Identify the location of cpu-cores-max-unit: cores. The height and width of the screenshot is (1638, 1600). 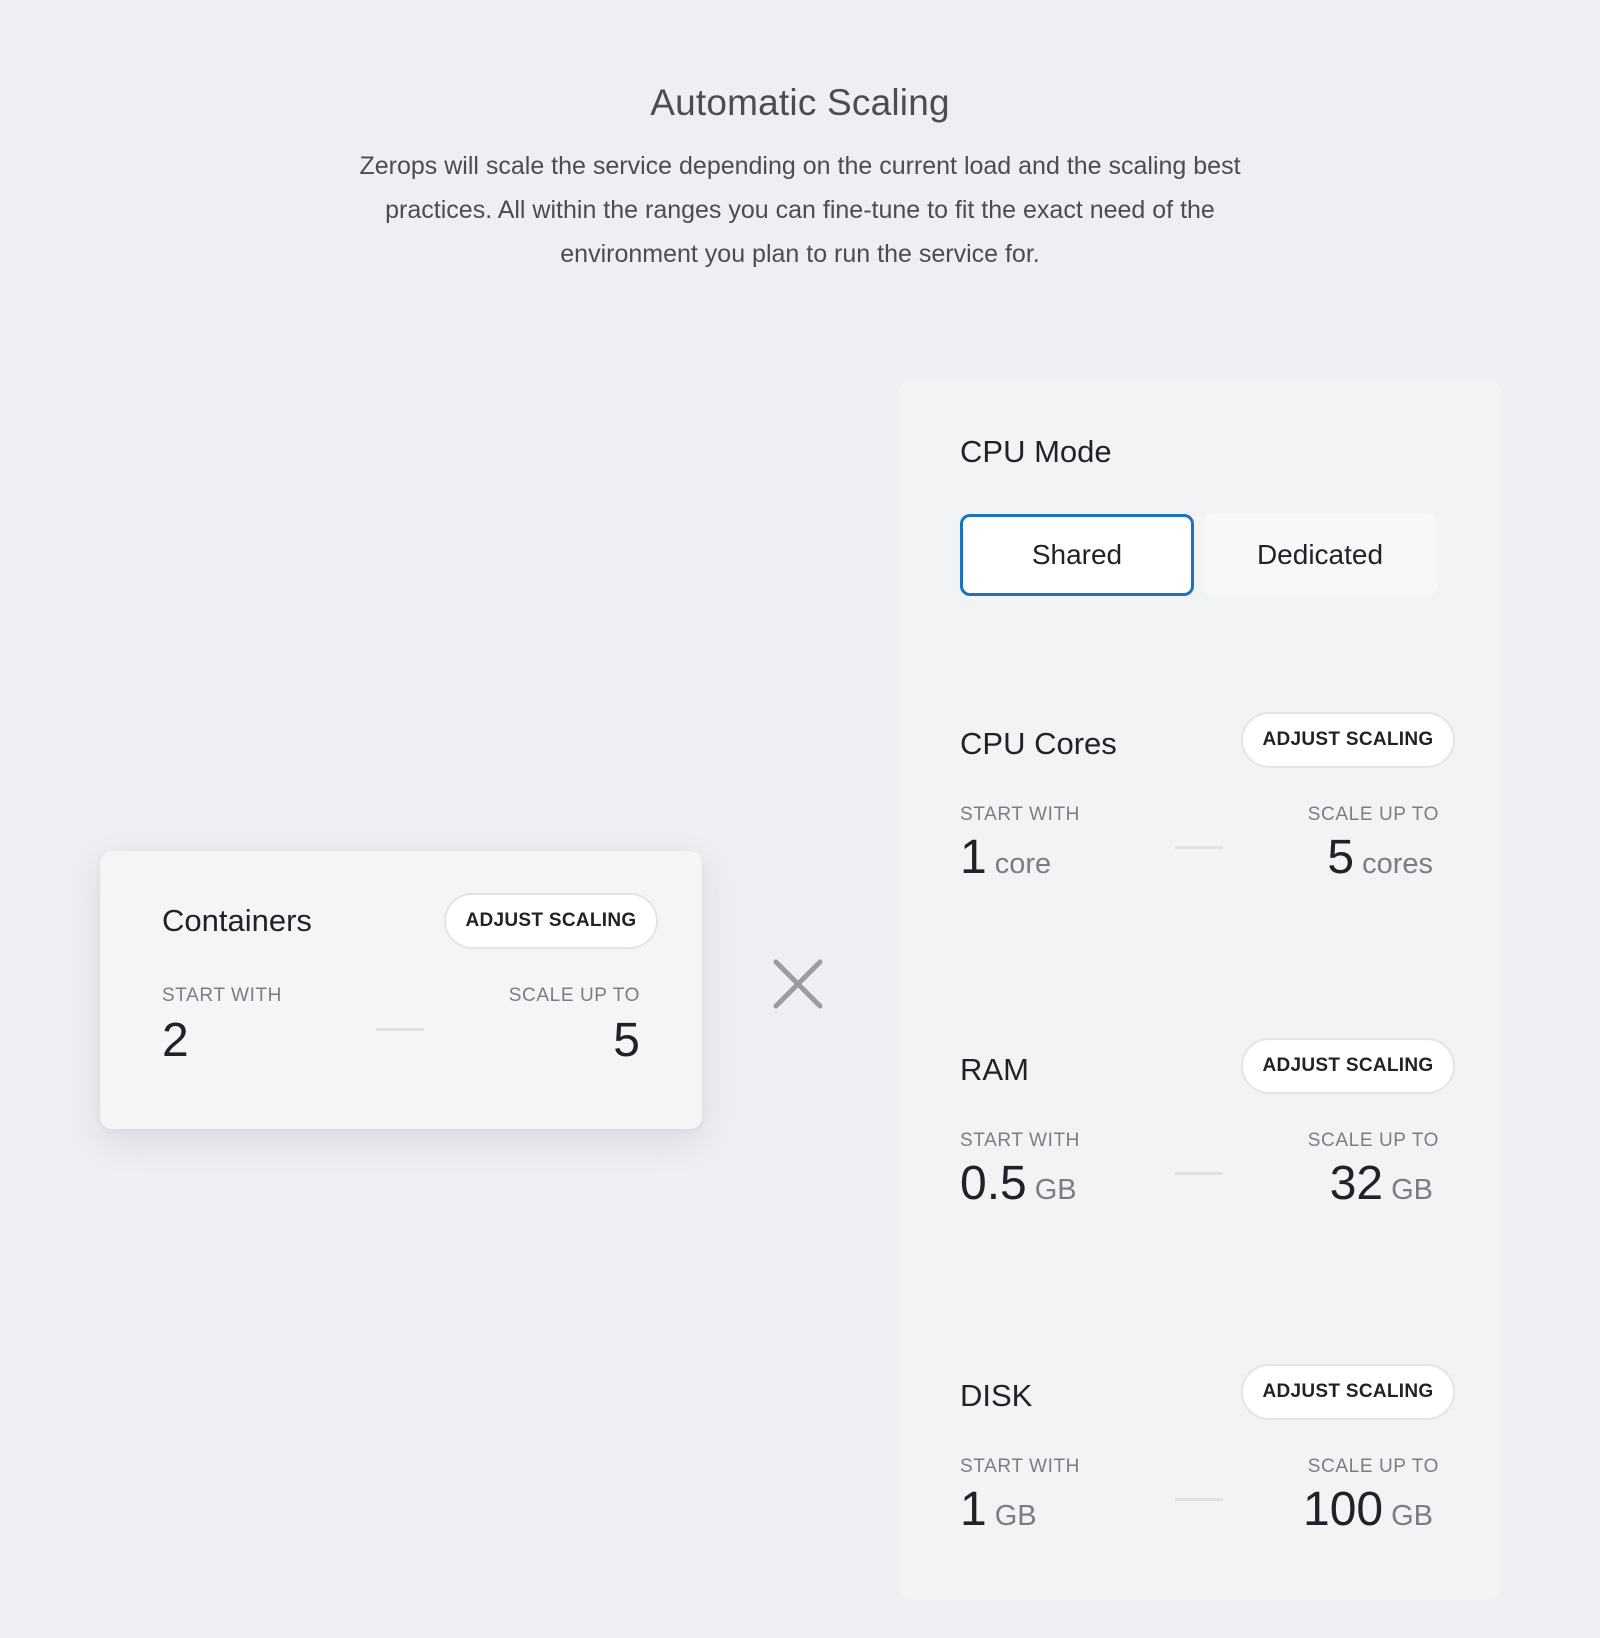
(1397, 864).